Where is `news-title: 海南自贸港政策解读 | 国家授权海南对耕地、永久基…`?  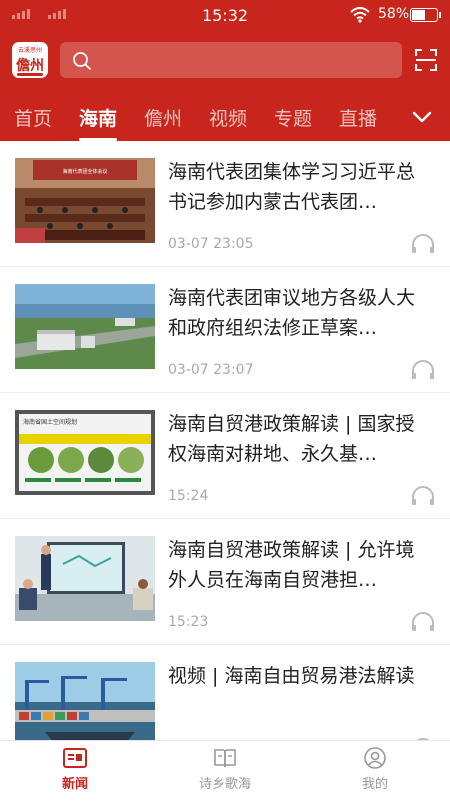
news-title: 海南自贸港政策解读 | 国家授权海南对耕地、永久基… is located at coordinates (291, 439).